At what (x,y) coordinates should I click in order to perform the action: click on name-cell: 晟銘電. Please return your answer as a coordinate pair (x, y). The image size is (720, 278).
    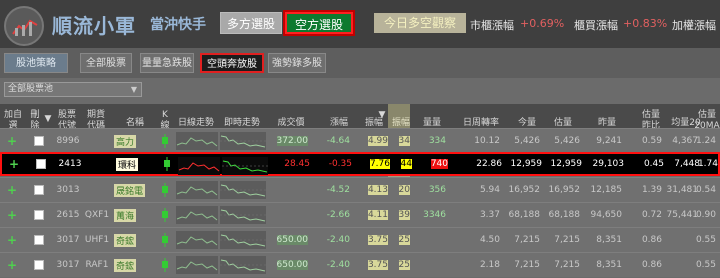
    Looking at the image, I should click on (134, 190).